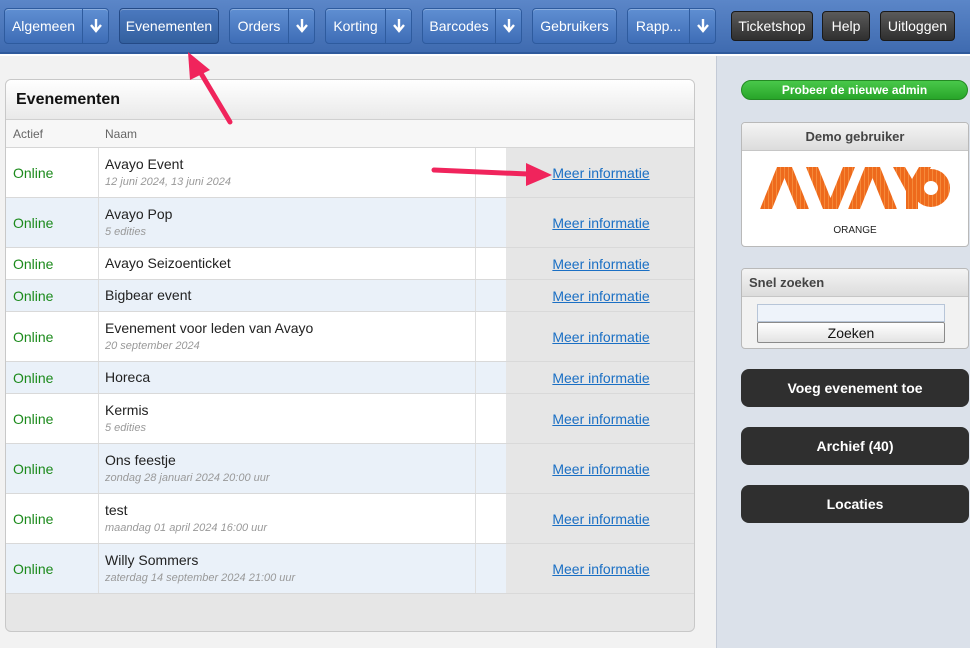 The width and height of the screenshot is (970, 648). Describe the element at coordinates (140, 460) in the screenshot. I see `event-name: Ons feestje` at that location.